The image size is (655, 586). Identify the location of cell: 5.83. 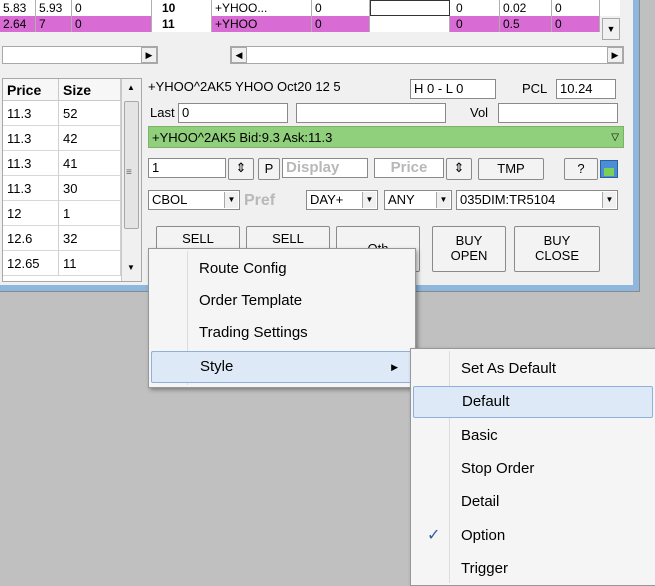
(18, 8).